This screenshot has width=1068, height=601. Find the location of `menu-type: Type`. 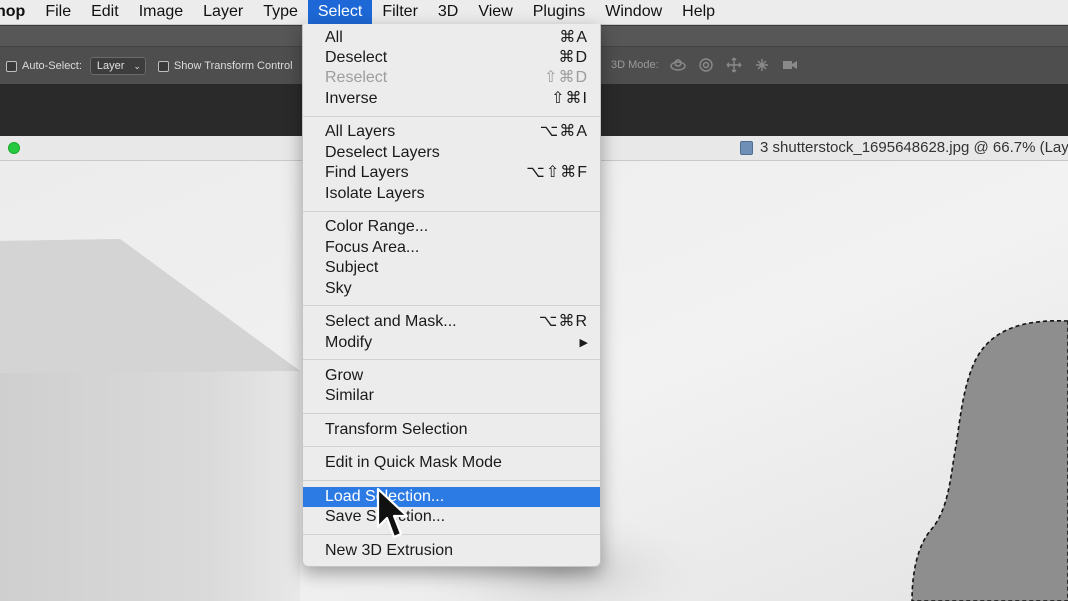

menu-type: Type is located at coordinates (280, 12).